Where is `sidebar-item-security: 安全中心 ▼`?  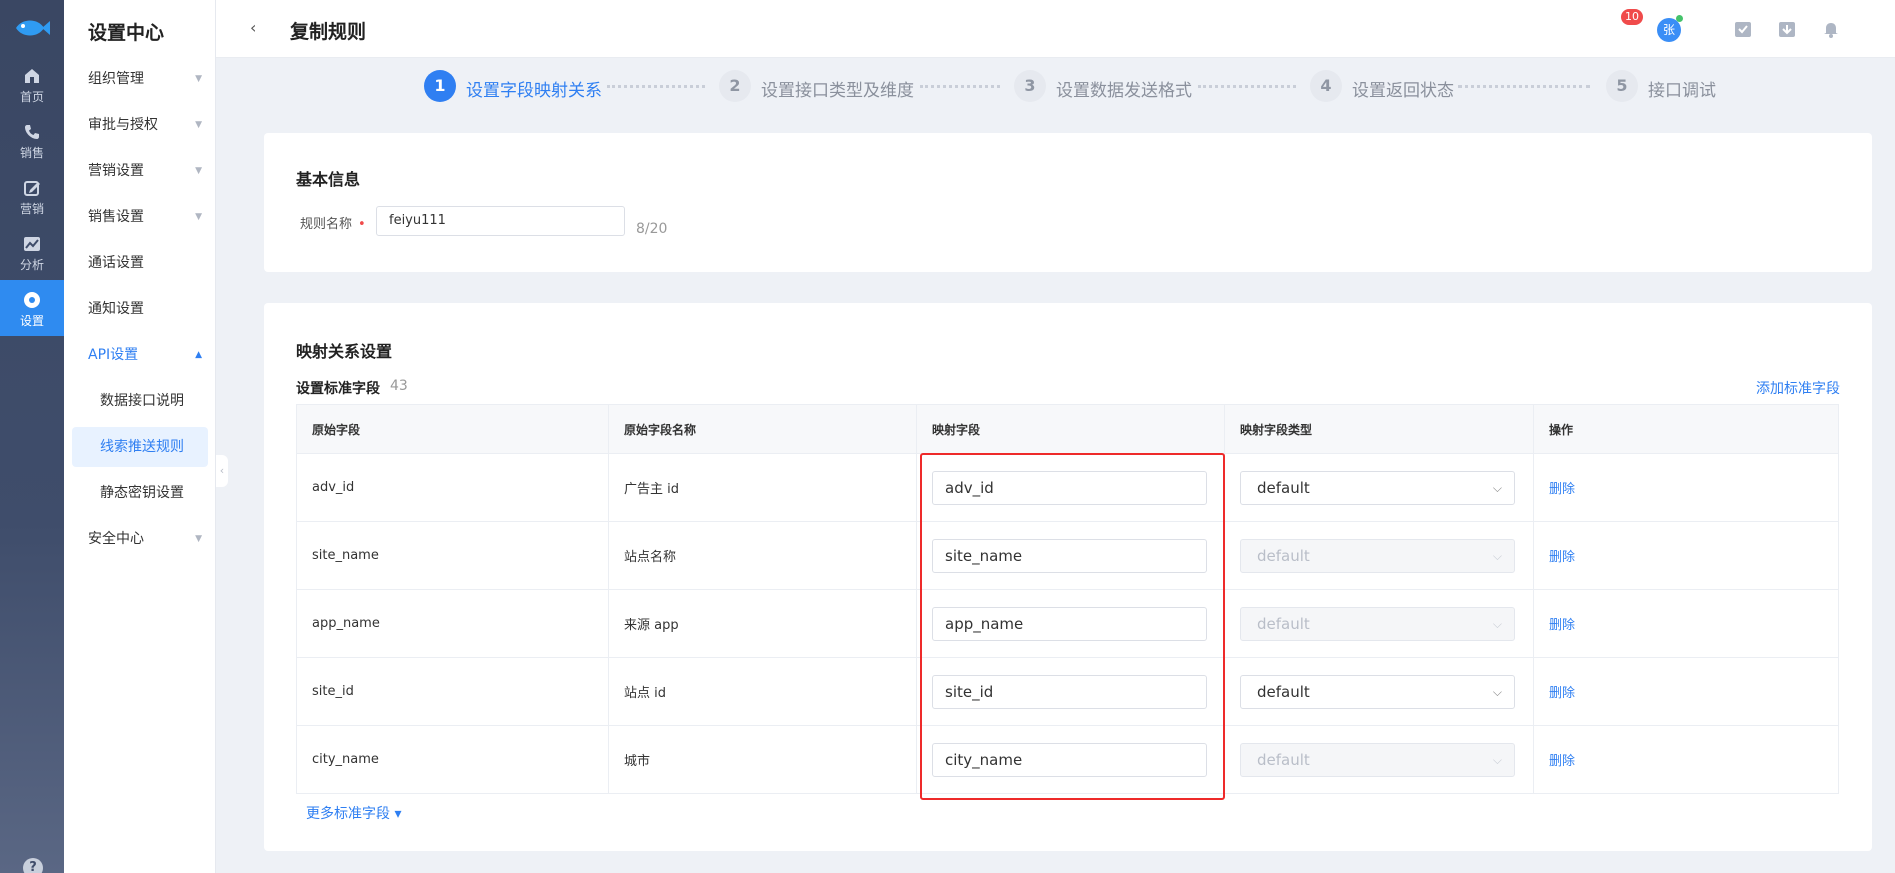 sidebar-item-security: 安全中心 ▼ is located at coordinates (140, 539).